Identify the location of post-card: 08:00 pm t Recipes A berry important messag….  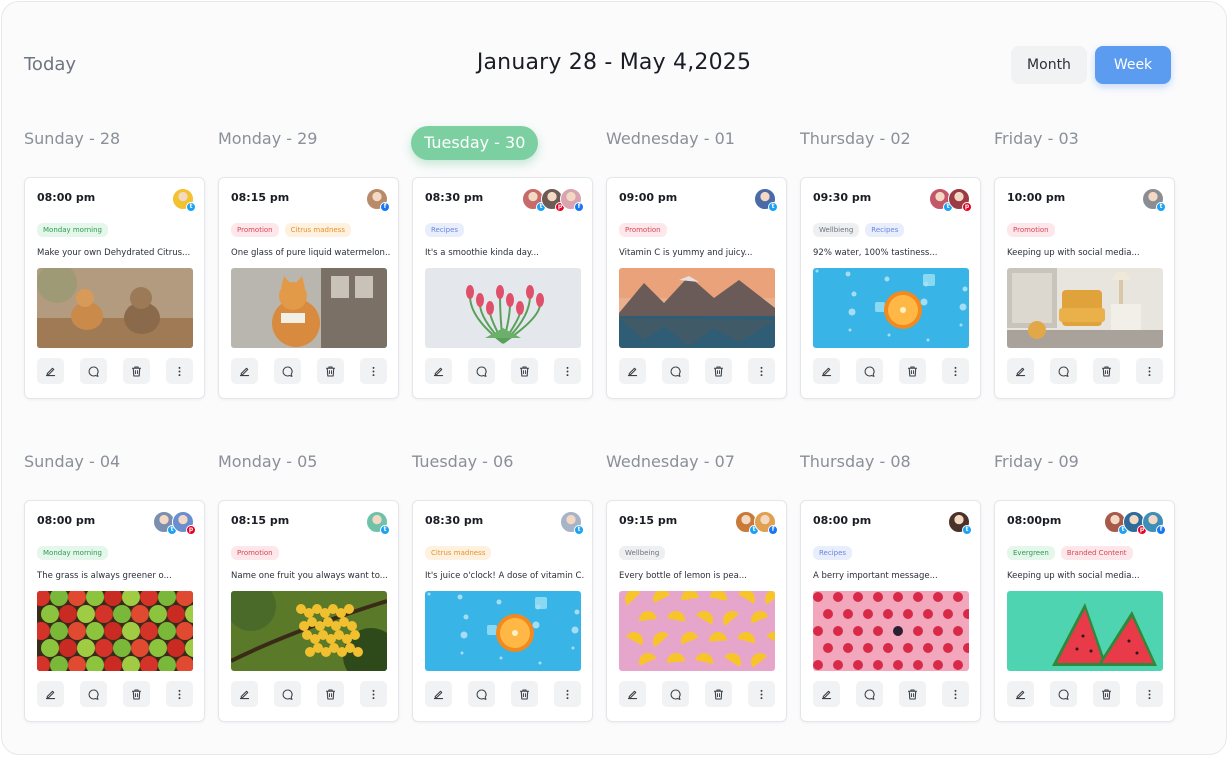
(890, 611).